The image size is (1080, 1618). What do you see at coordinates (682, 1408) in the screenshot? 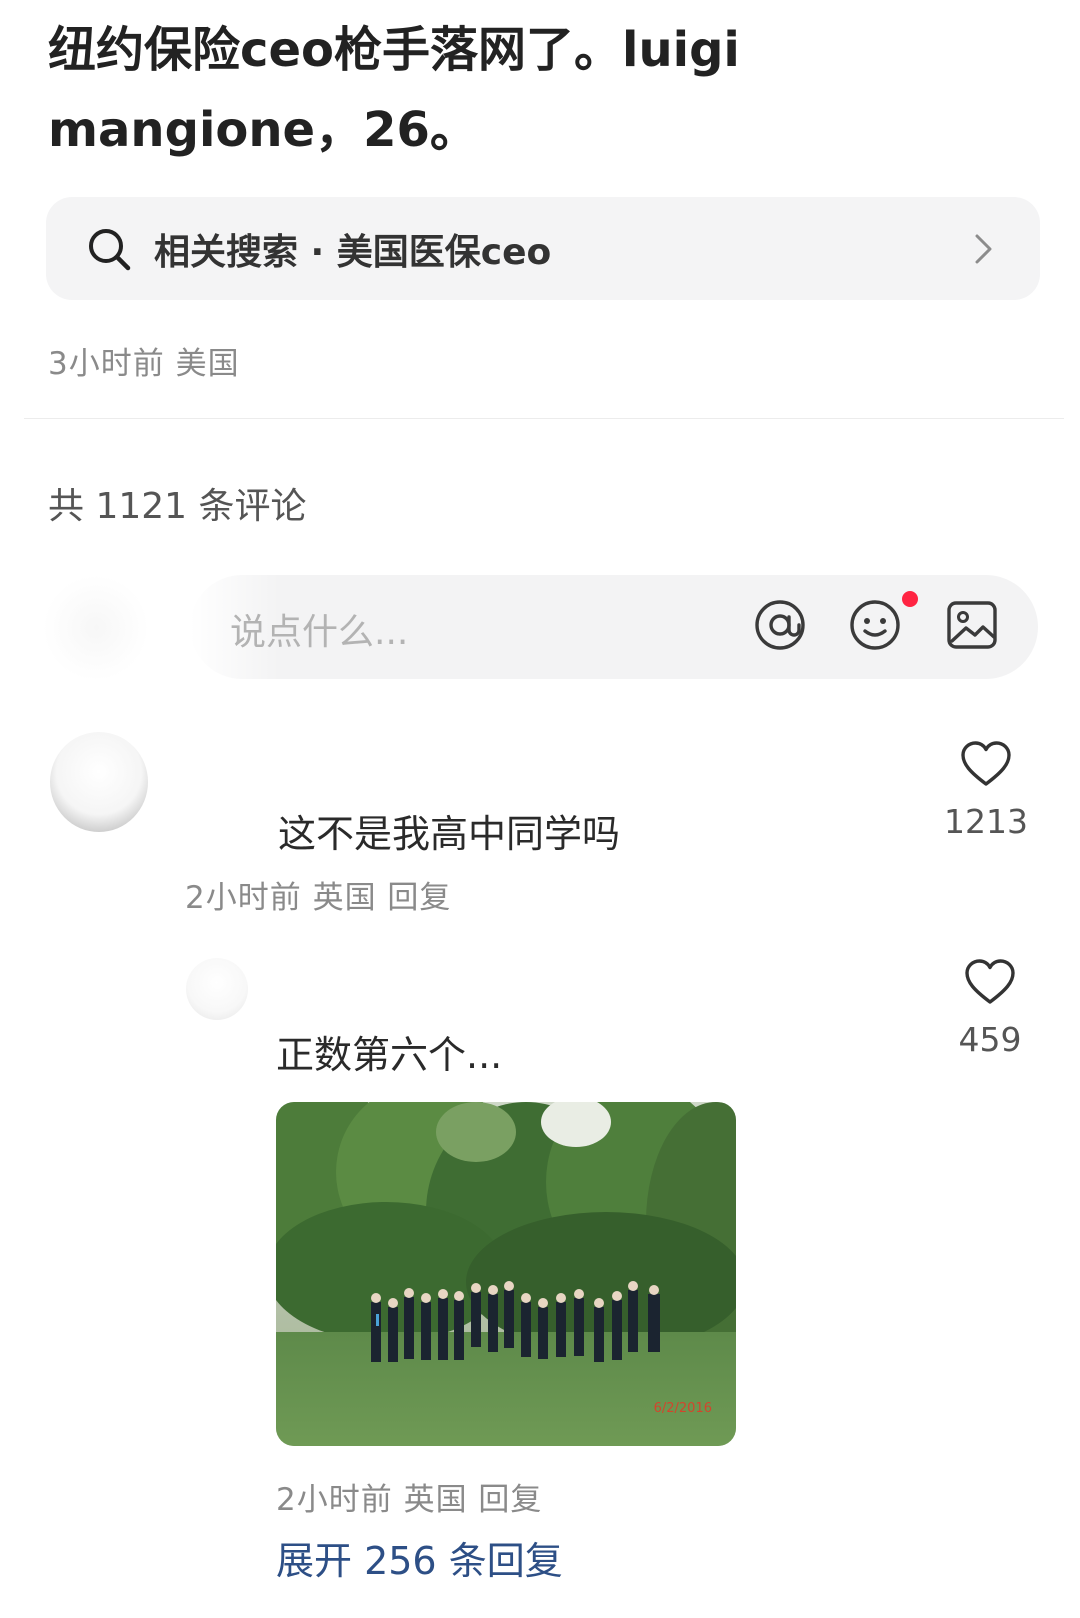
I see `photo-date-stamp: 6/2/2016` at bounding box center [682, 1408].